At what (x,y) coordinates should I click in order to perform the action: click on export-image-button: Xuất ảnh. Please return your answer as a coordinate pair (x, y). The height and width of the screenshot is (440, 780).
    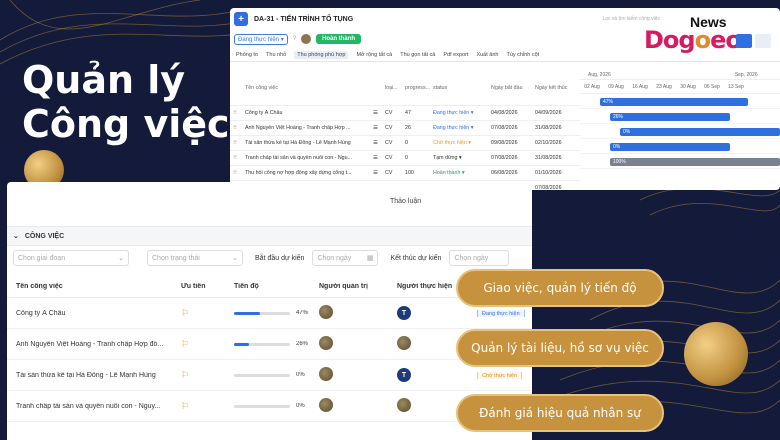
    Looking at the image, I should click on (487, 55).